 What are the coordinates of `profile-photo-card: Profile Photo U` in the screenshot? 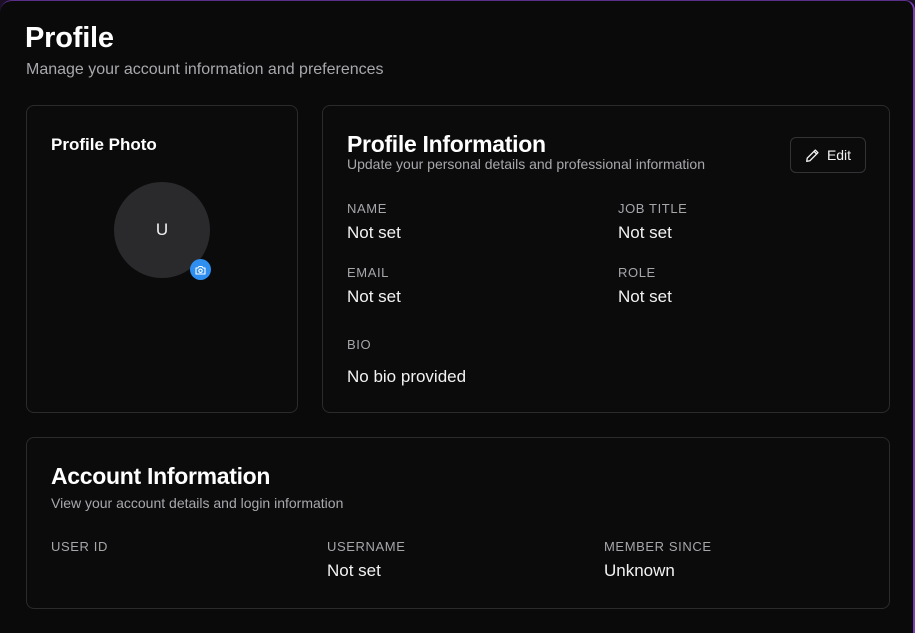 It's located at (162, 259).